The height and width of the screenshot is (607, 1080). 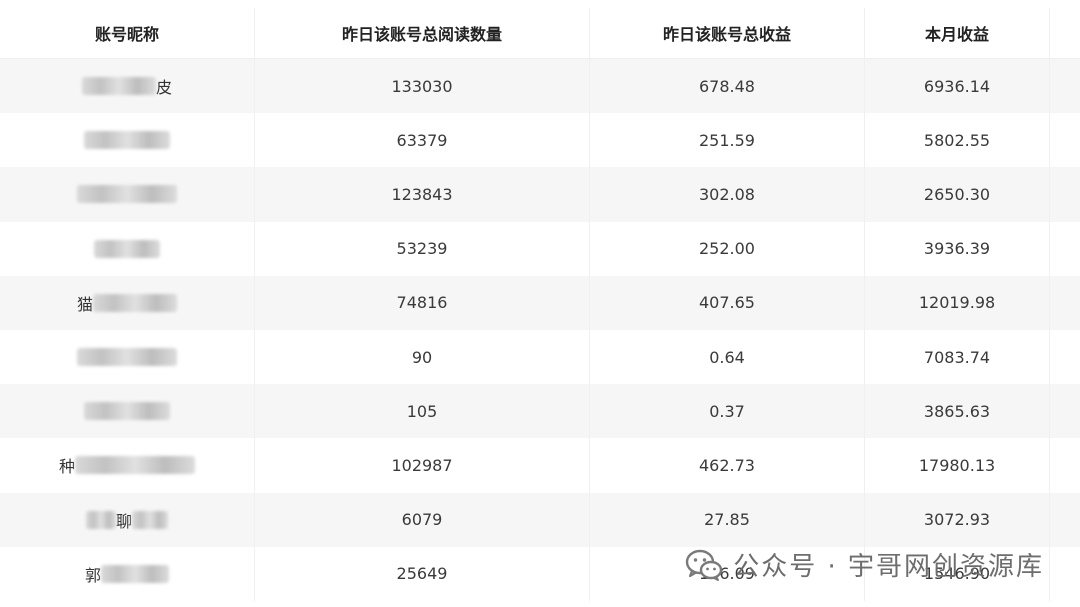 I want to click on header-yesterday-reads: 昨日该账号总阅读数量, so click(x=422, y=33).